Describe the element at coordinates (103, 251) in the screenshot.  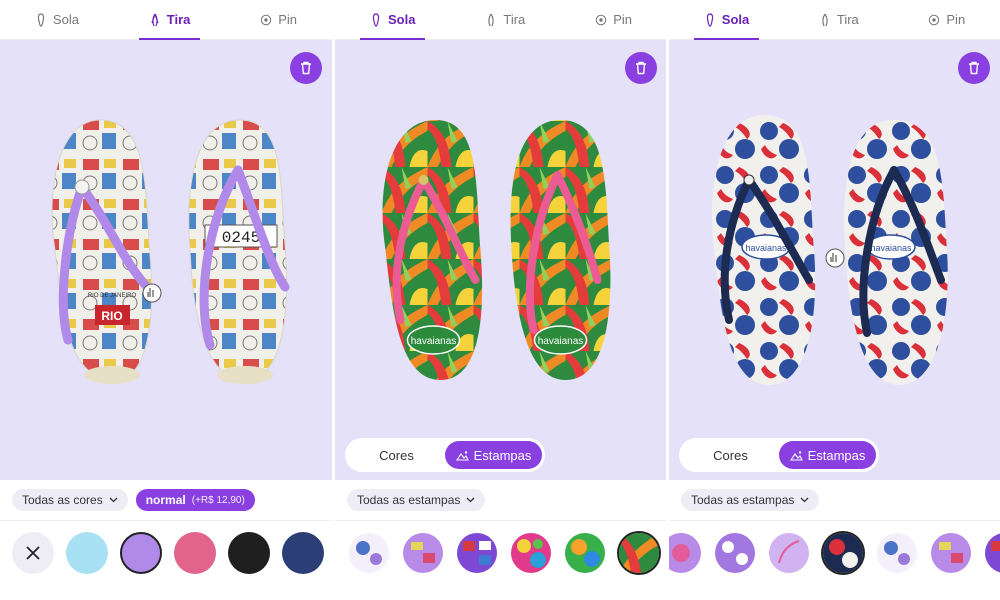
I see `left-sandal: RIO RIO DE JANEIRO` at that location.